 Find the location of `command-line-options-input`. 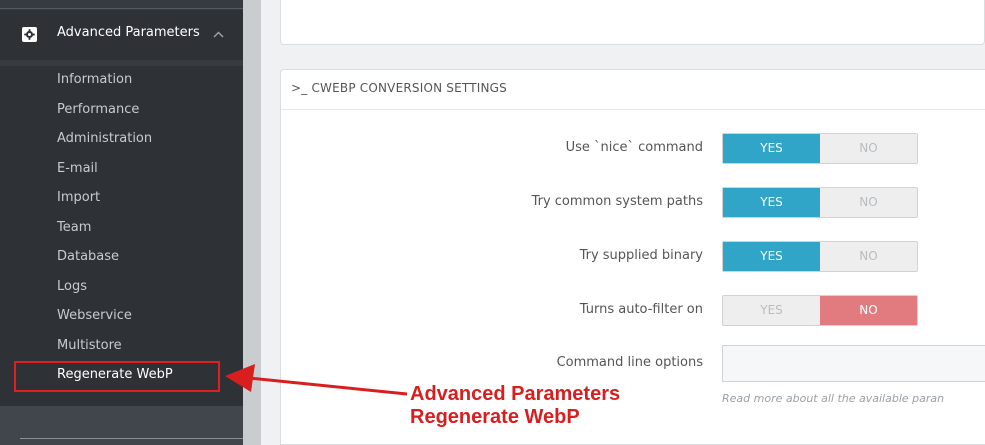

command-line-options-input is located at coordinates (853, 363).